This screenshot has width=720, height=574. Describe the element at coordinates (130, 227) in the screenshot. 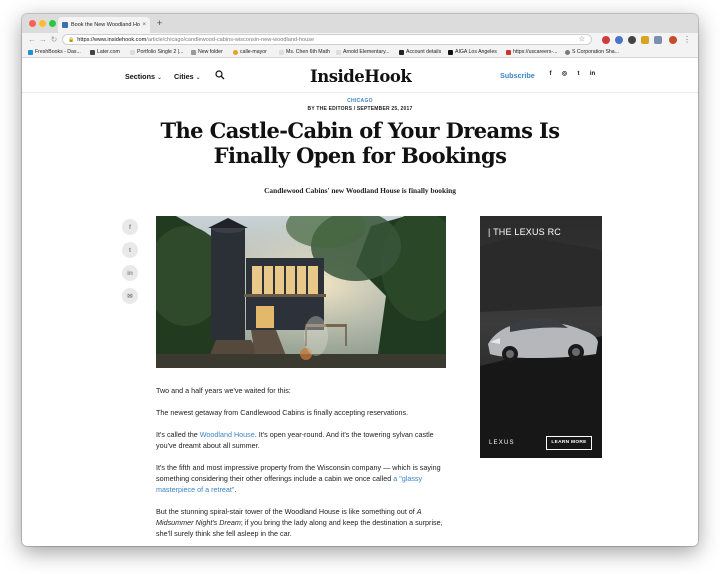

I see `share-facebook-icon: f` at that location.